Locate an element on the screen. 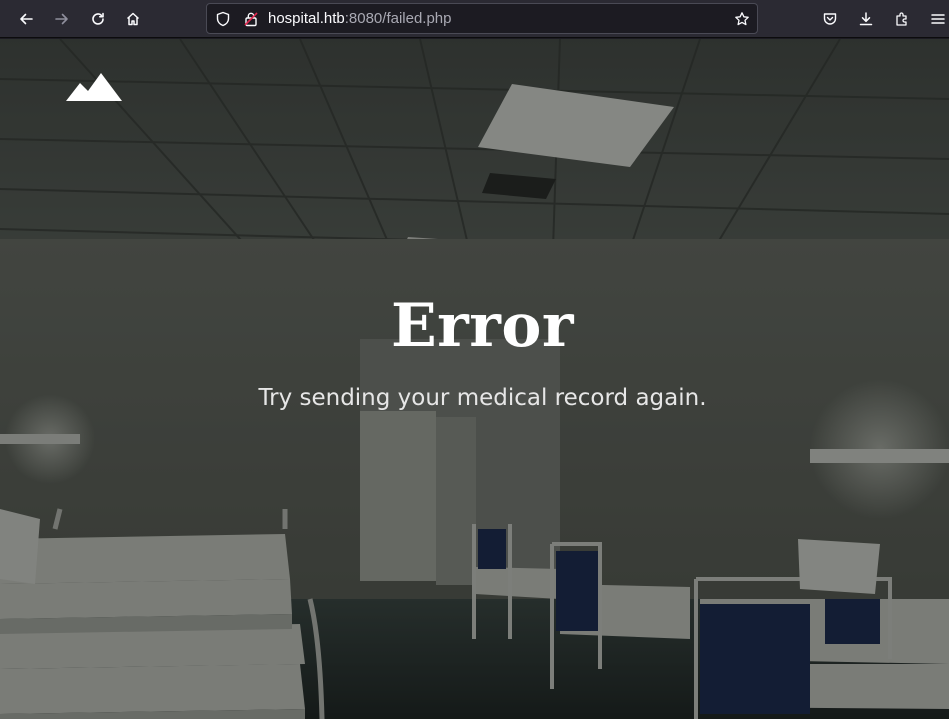 This screenshot has width=949, height=719. back-button is located at coordinates (26, 19).